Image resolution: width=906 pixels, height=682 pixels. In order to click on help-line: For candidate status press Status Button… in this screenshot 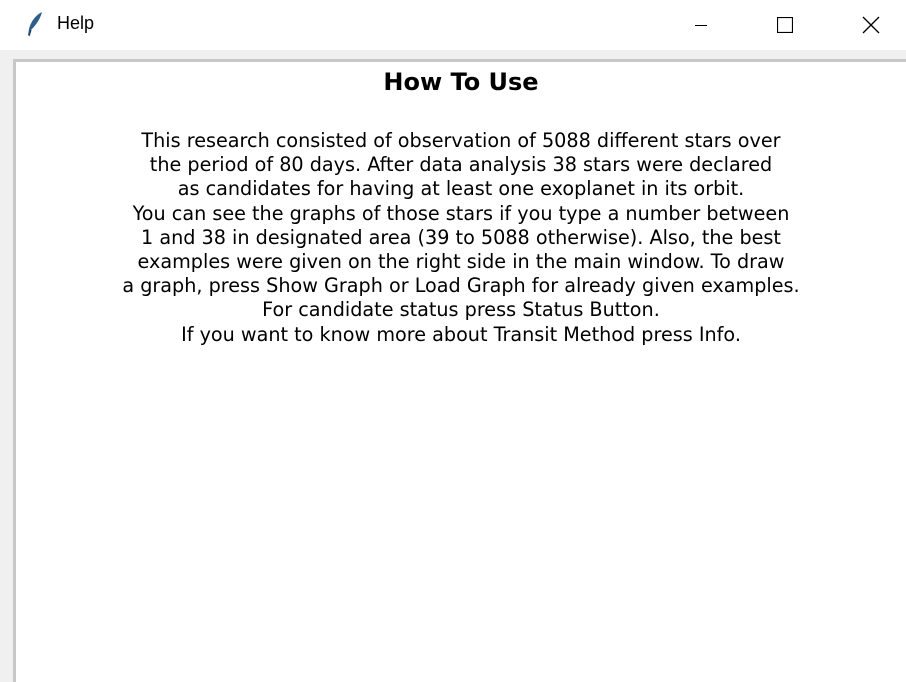, I will do `click(461, 310)`.